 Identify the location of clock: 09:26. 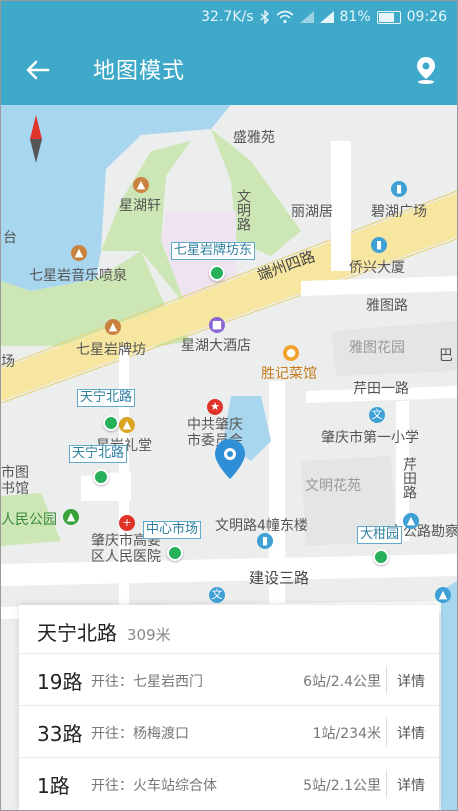
(426, 17).